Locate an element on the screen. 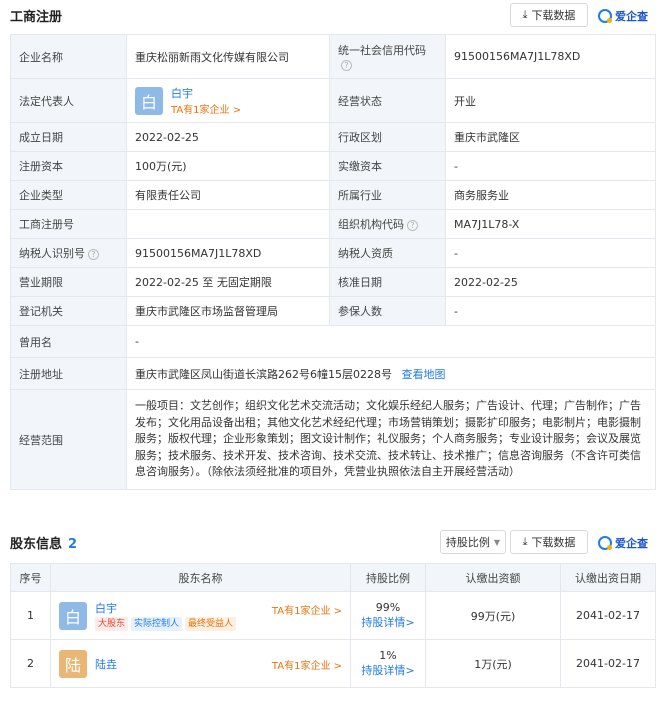  taxpayer-qual-label: 纳税人资质 is located at coordinates (387, 253).